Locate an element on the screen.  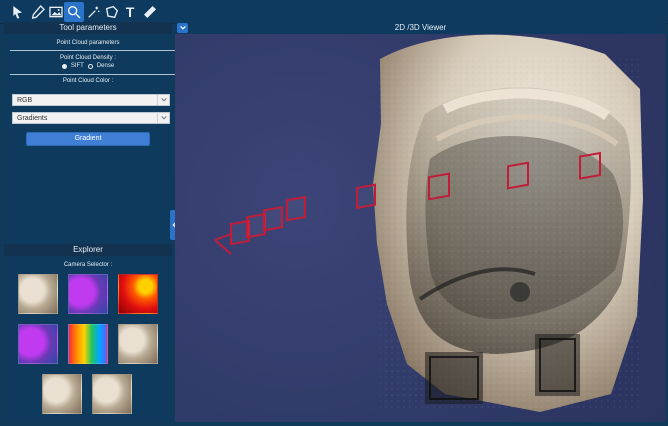
toolbar: T is located at coordinates (334, 12).